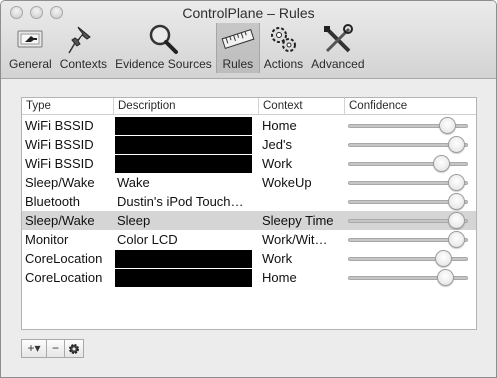 This screenshot has height=378, width=497. I want to click on tab-advanced: Advanced, so click(337, 48).